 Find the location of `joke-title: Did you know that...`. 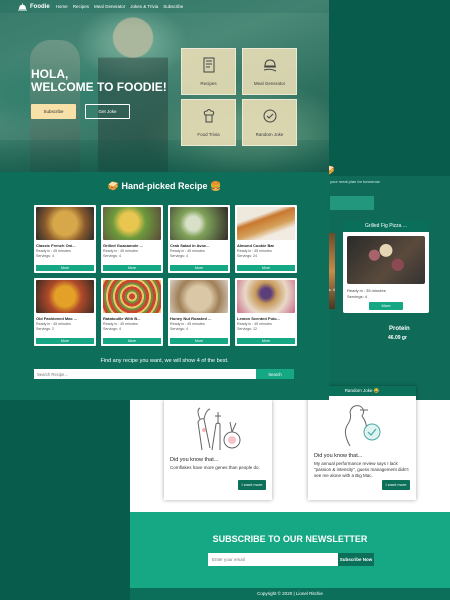

joke-title: Did you know that... is located at coordinates (338, 456).